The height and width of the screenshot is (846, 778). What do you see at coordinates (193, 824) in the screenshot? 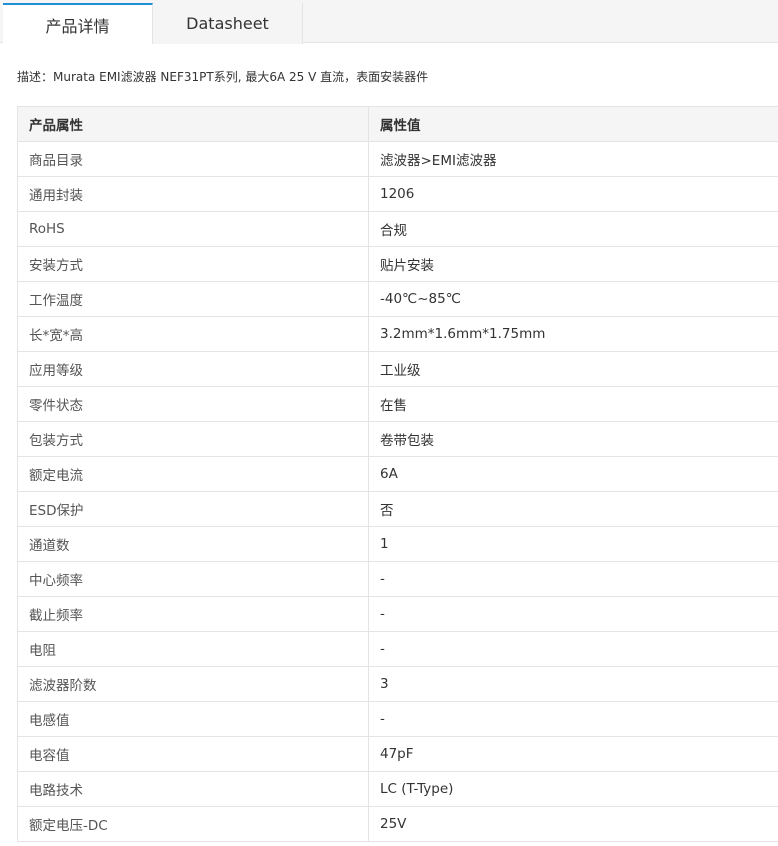
I see `attribute-name: 额定电压-DC` at bounding box center [193, 824].